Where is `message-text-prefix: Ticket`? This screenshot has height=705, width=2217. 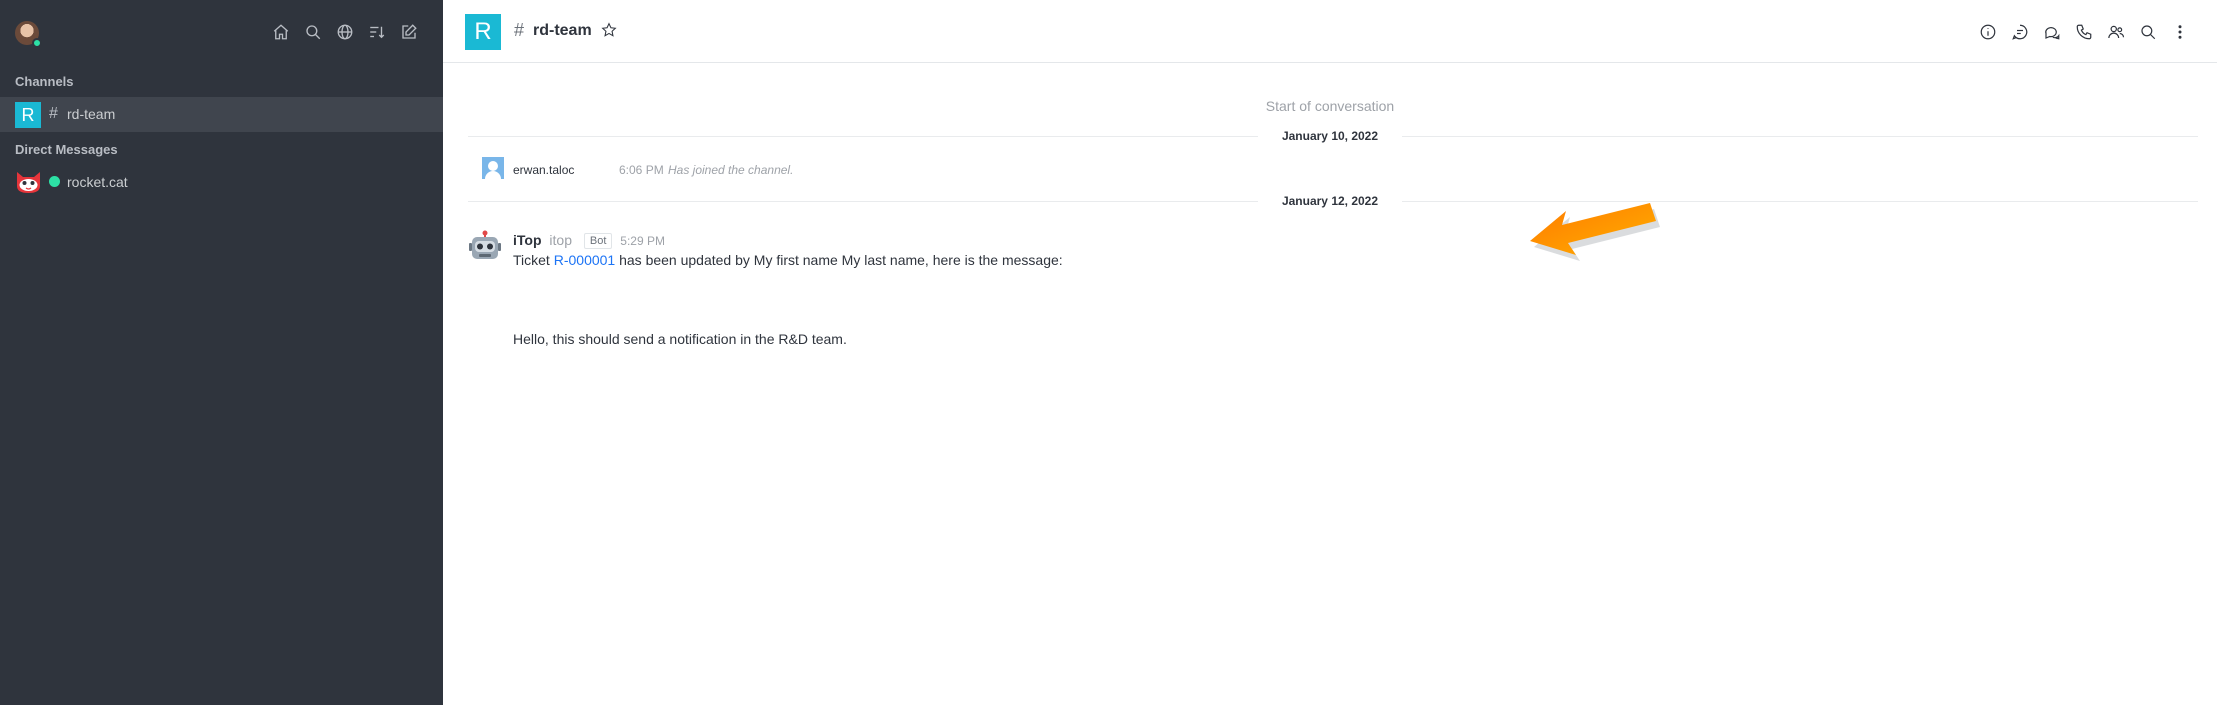 message-text-prefix: Ticket is located at coordinates (533, 260).